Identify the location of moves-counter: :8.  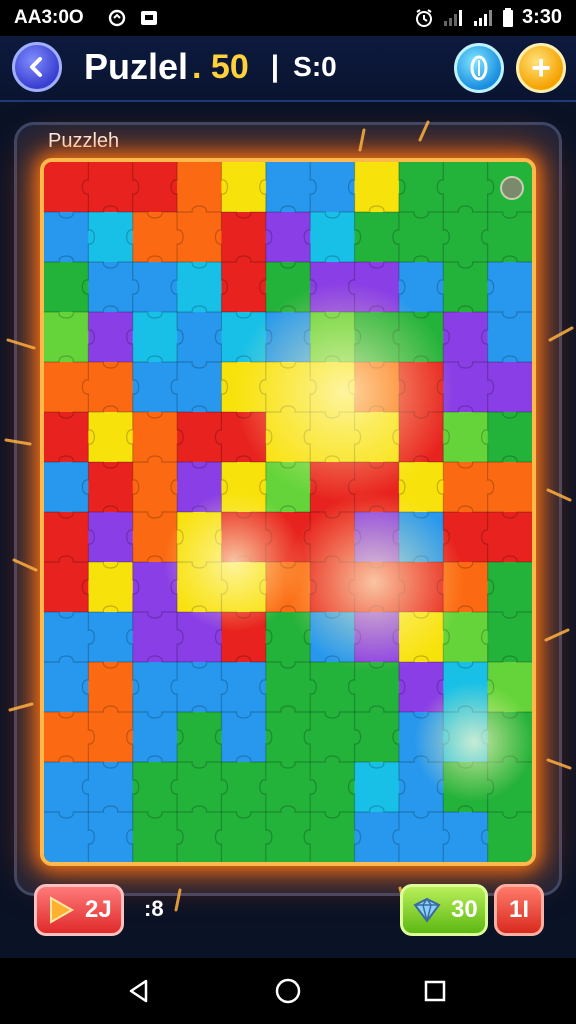
(154, 908).